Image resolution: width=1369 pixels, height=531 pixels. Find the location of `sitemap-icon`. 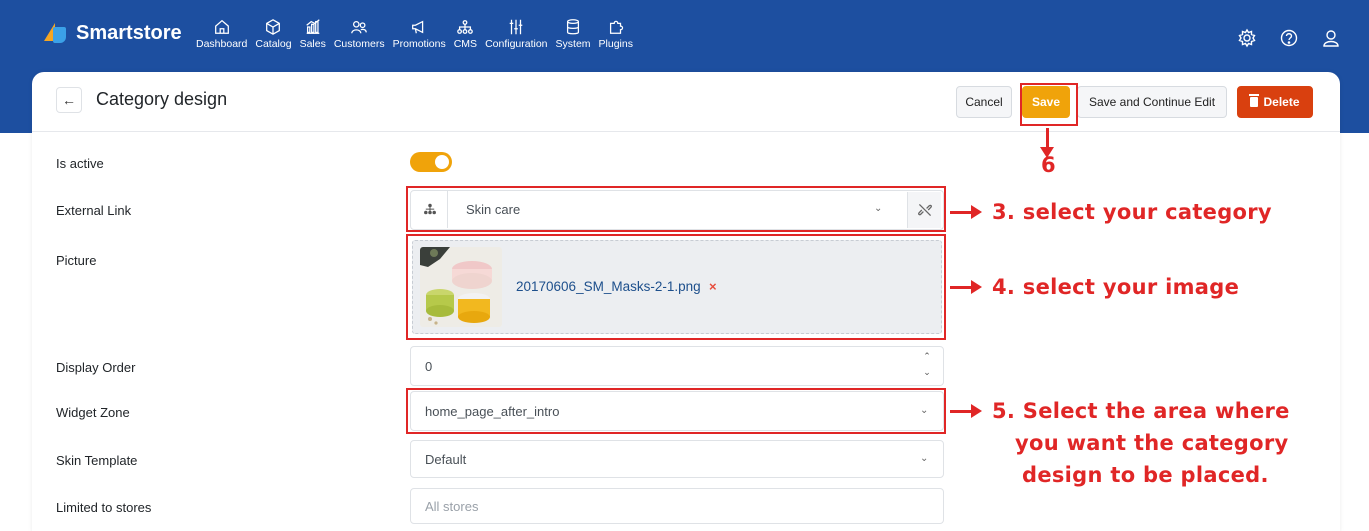

sitemap-icon is located at coordinates (465, 27).